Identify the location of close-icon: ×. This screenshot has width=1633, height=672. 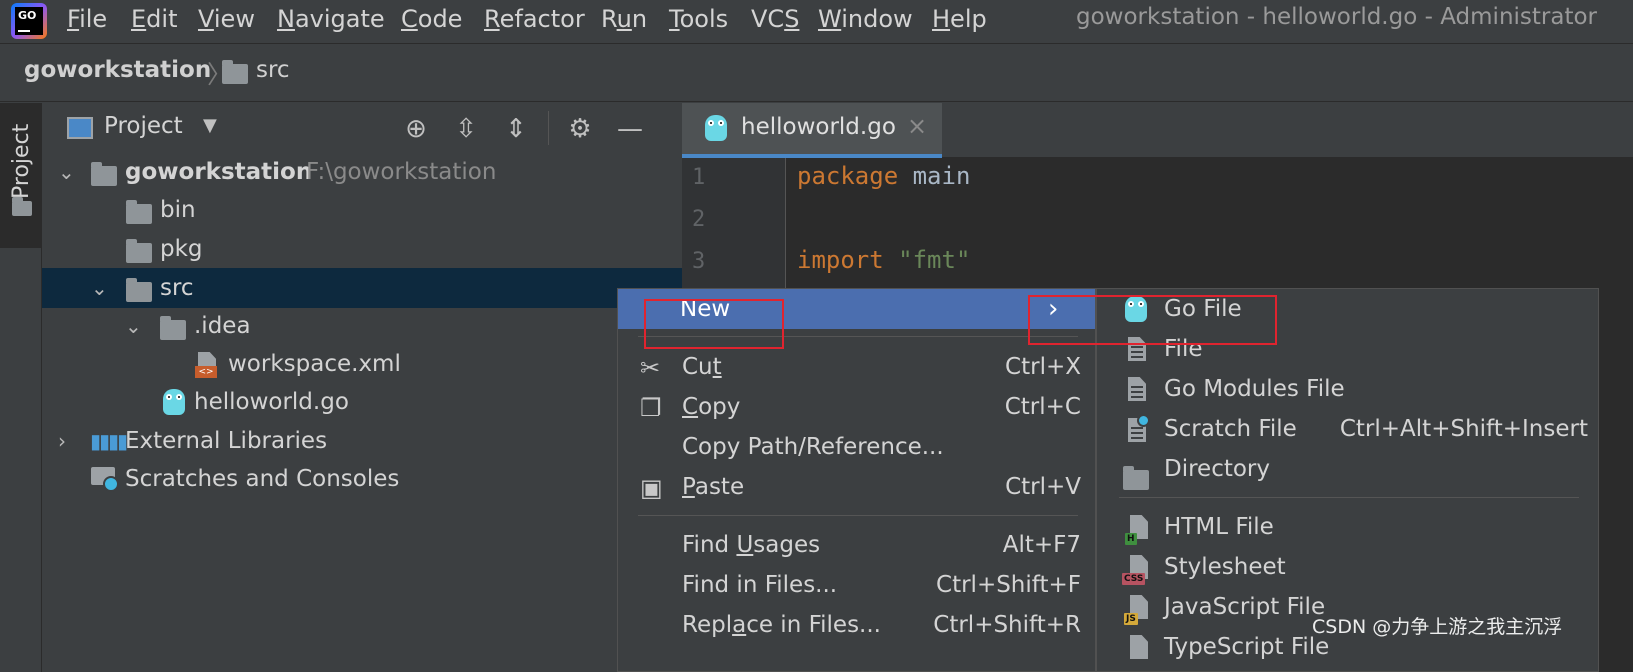
(917, 126).